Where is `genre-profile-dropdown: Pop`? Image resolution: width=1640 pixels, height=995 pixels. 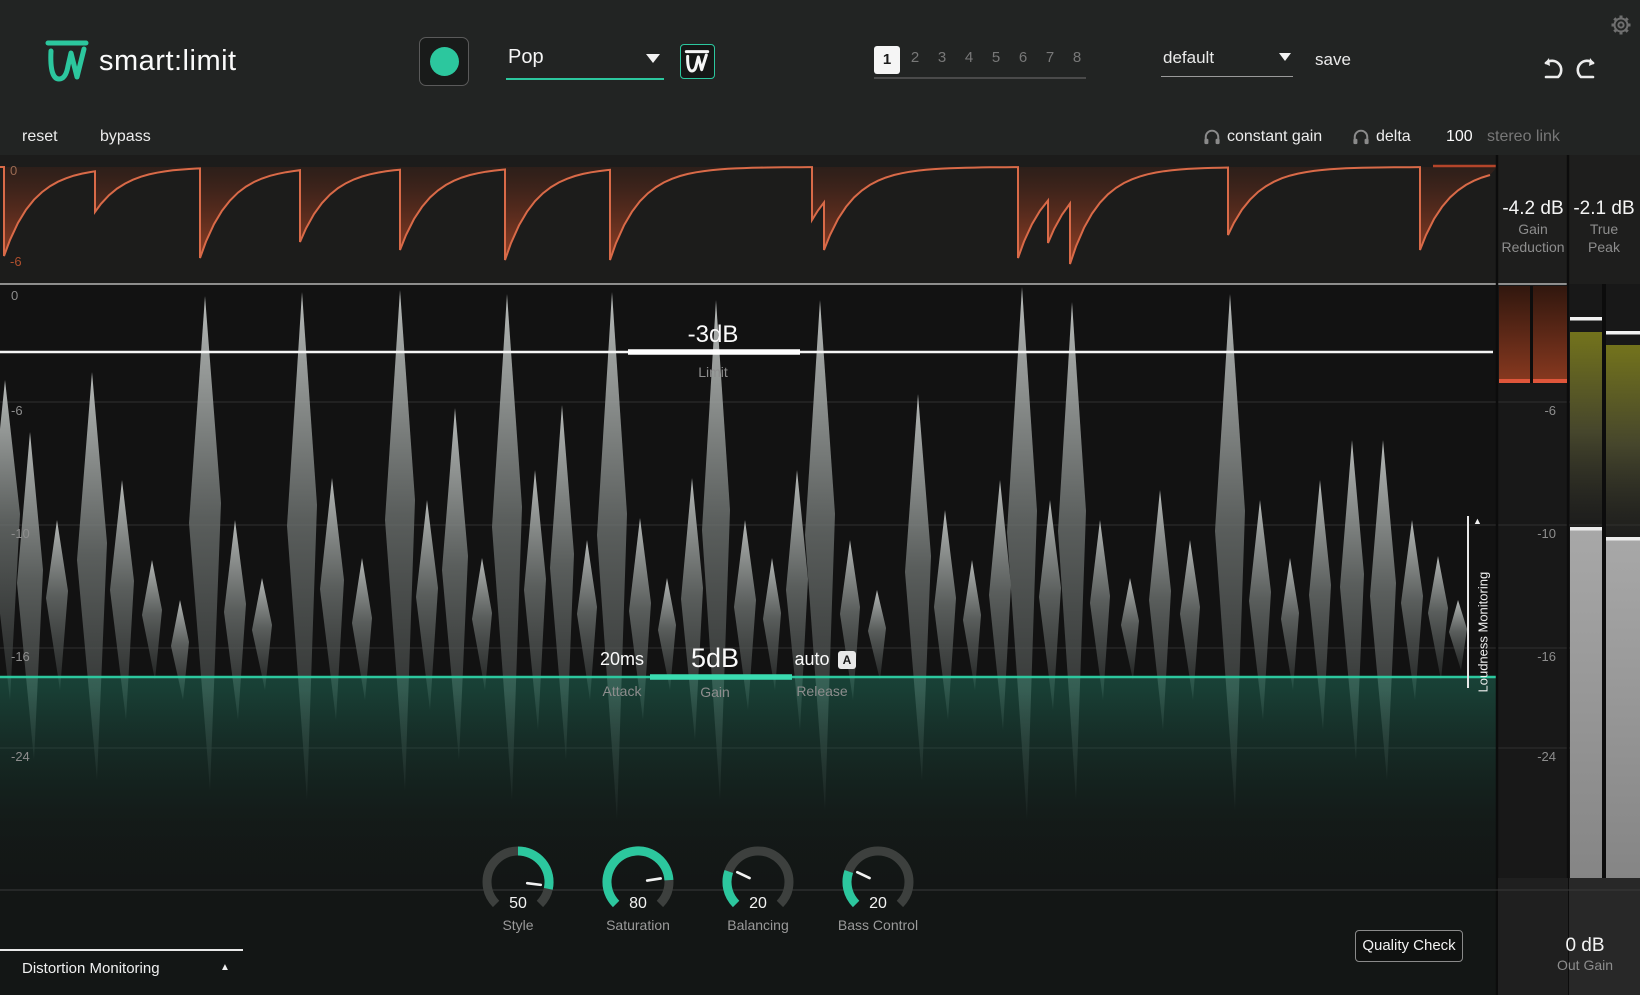 genre-profile-dropdown: Pop is located at coordinates (585, 62).